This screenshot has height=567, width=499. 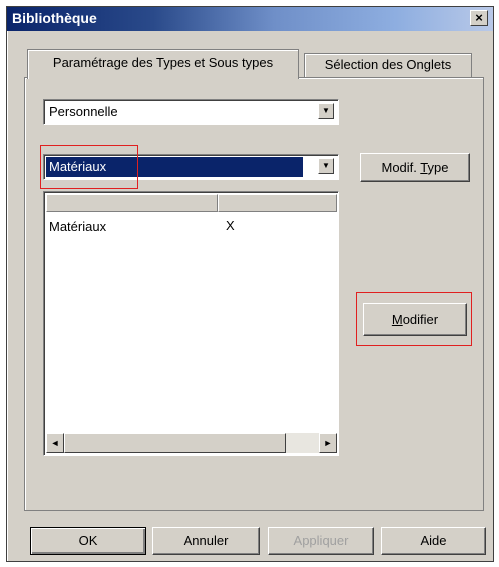 I want to click on column-header-value, so click(x=277, y=203).